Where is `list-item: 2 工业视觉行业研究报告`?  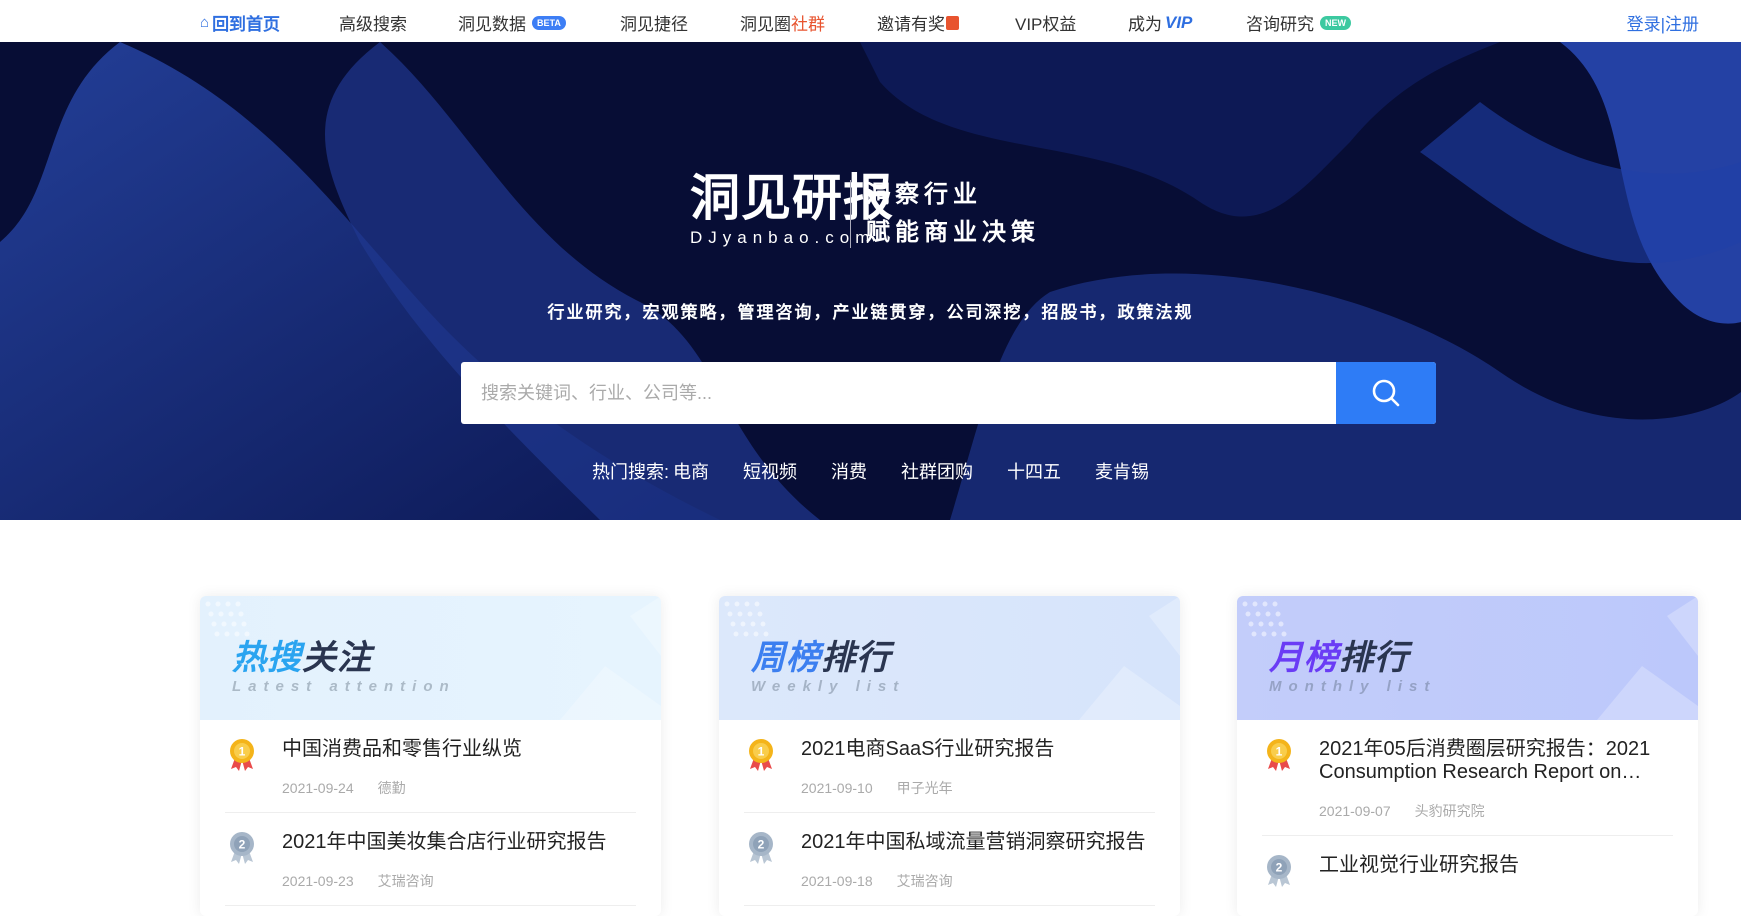
list-item: 2 工业视觉行业研究报告 is located at coordinates (1467, 876).